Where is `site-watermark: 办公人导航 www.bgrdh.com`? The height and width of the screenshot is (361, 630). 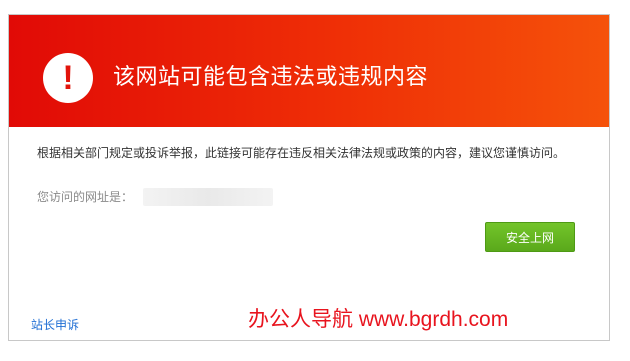
site-watermark: 办公人导航 www.bgrdh.com is located at coordinates (378, 319).